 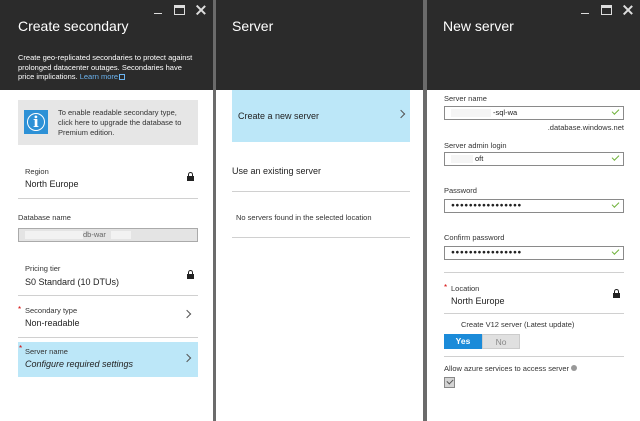 What do you see at coordinates (73, 26) in the screenshot?
I see `blade-title: Create secondary` at bounding box center [73, 26].